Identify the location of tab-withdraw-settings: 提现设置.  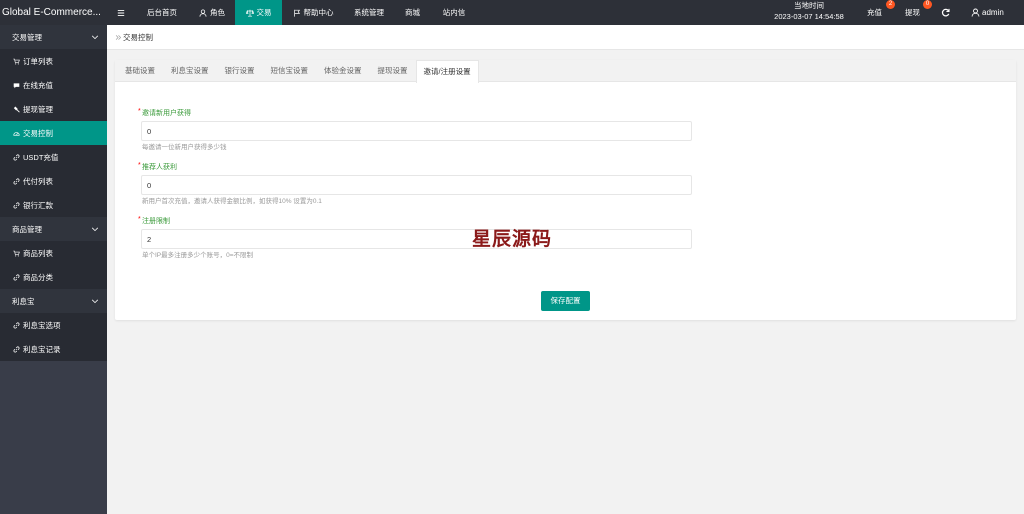
(393, 71).